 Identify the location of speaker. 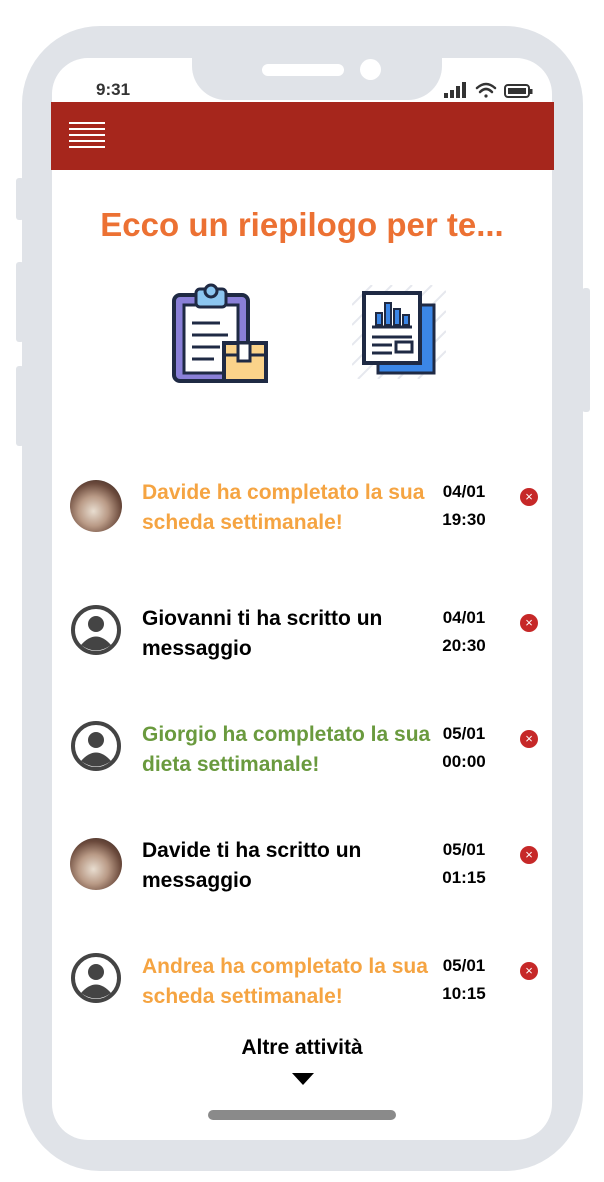
(303, 70).